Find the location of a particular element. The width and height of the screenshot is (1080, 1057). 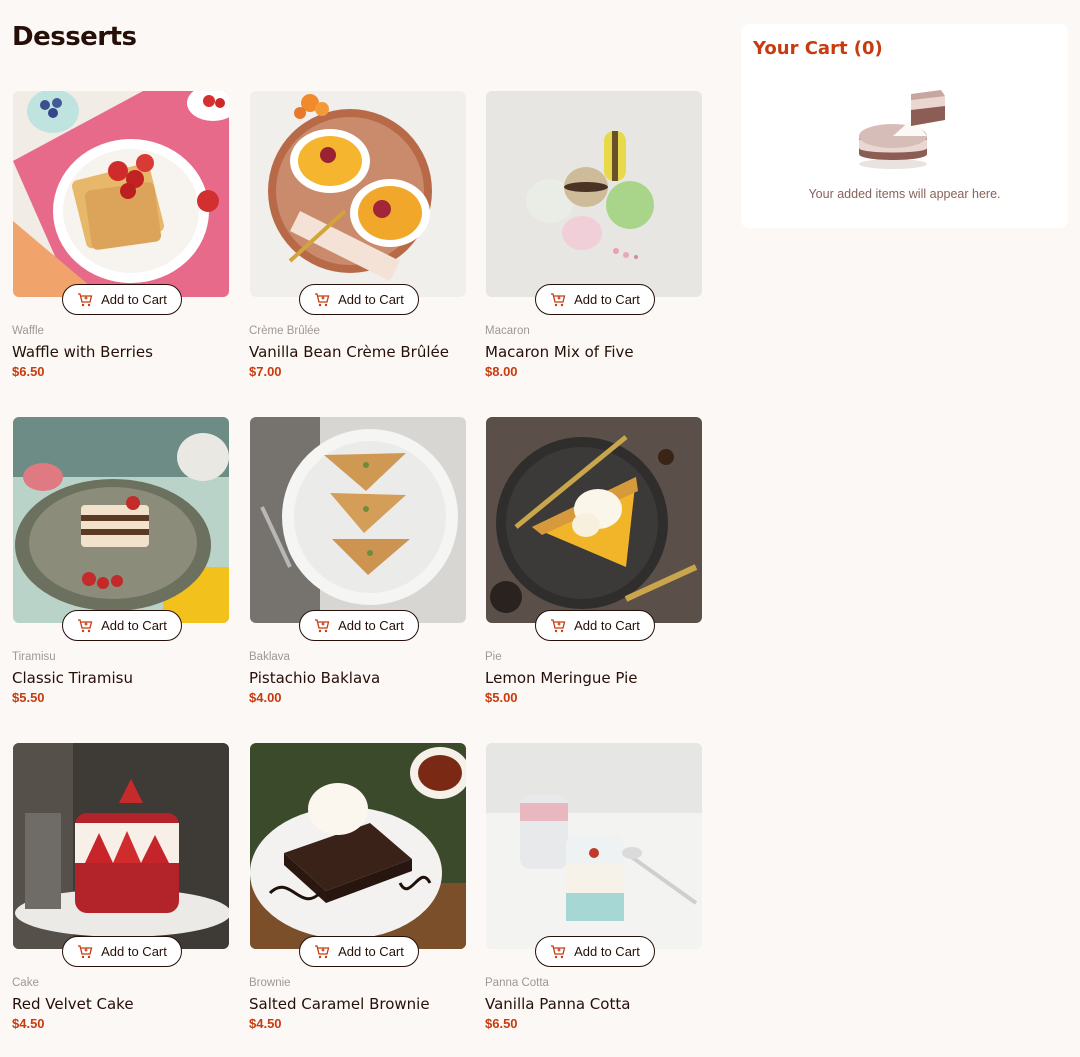

product-price: $4.00 is located at coordinates (265, 697).